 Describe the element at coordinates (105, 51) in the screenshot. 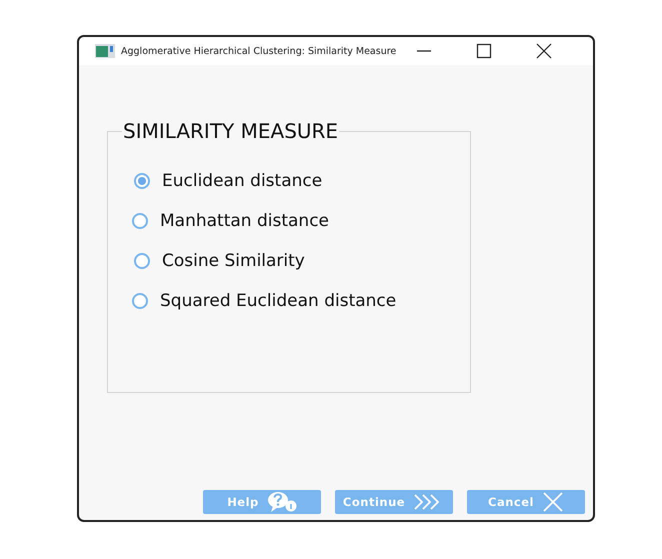

I see `app-icon` at that location.